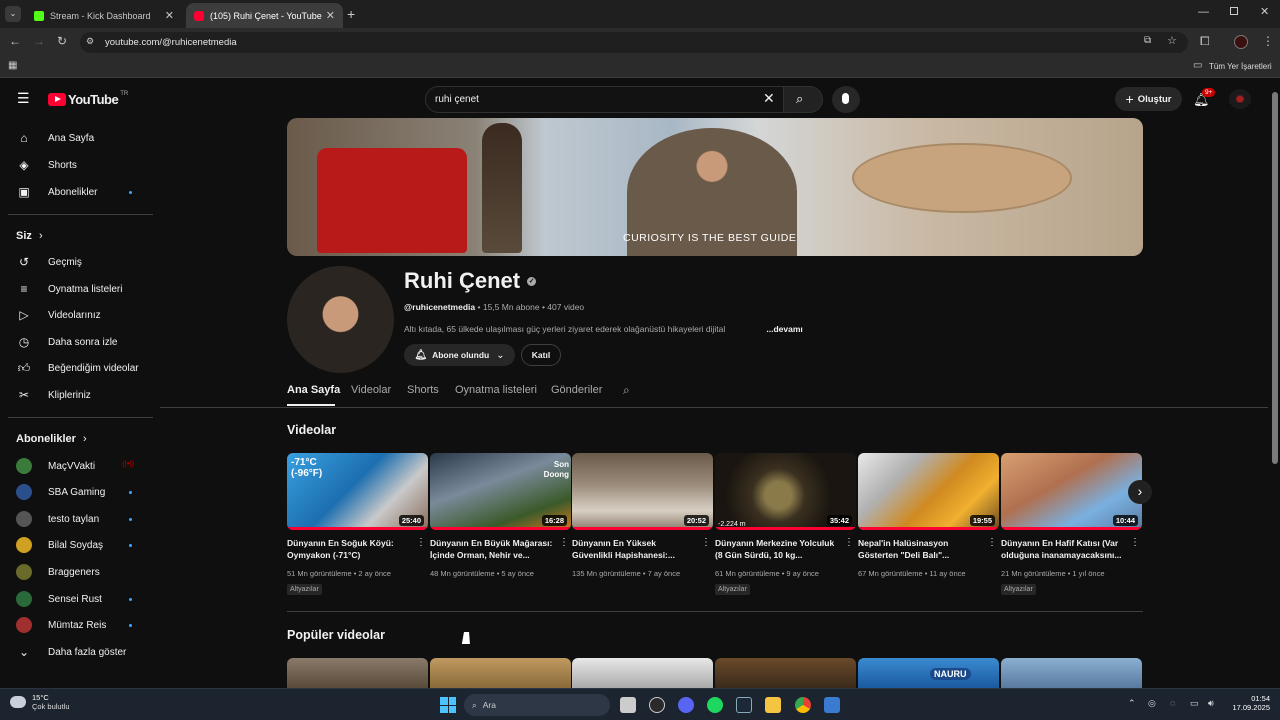  What do you see at coordinates (626, 390) in the screenshot?
I see `channel-search-icon: ⌕` at bounding box center [626, 390].